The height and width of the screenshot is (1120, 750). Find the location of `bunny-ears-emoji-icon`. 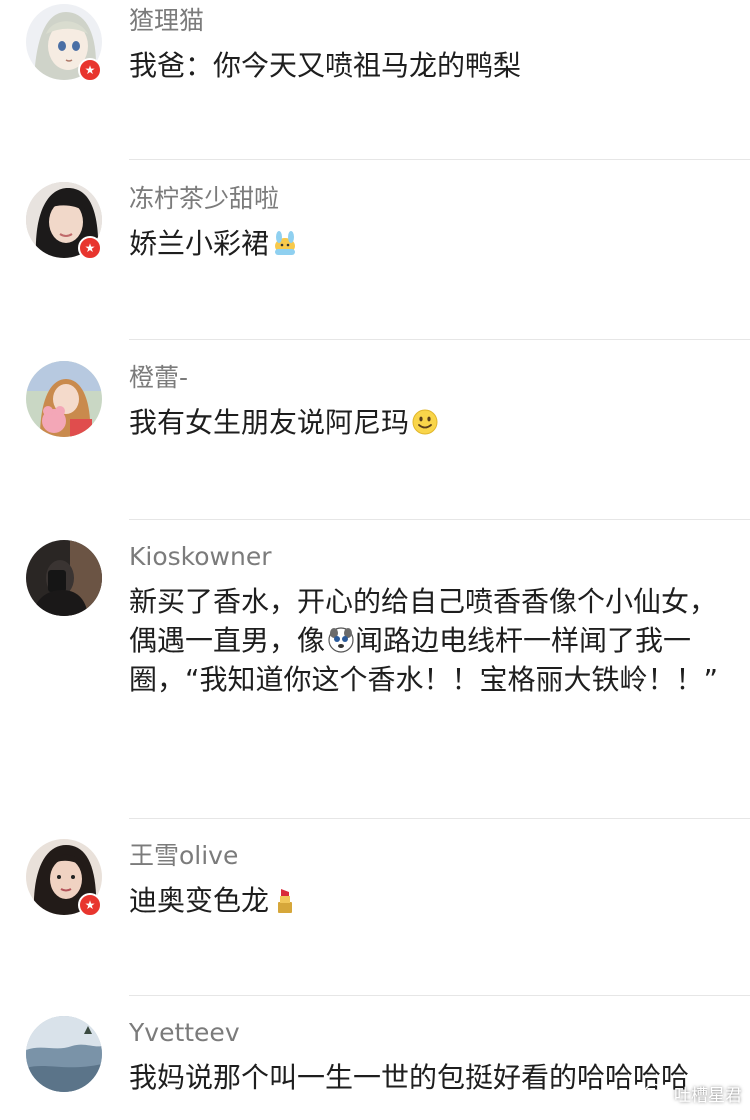

bunny-ears-emoji-icon is located at coordinates (285, 243).